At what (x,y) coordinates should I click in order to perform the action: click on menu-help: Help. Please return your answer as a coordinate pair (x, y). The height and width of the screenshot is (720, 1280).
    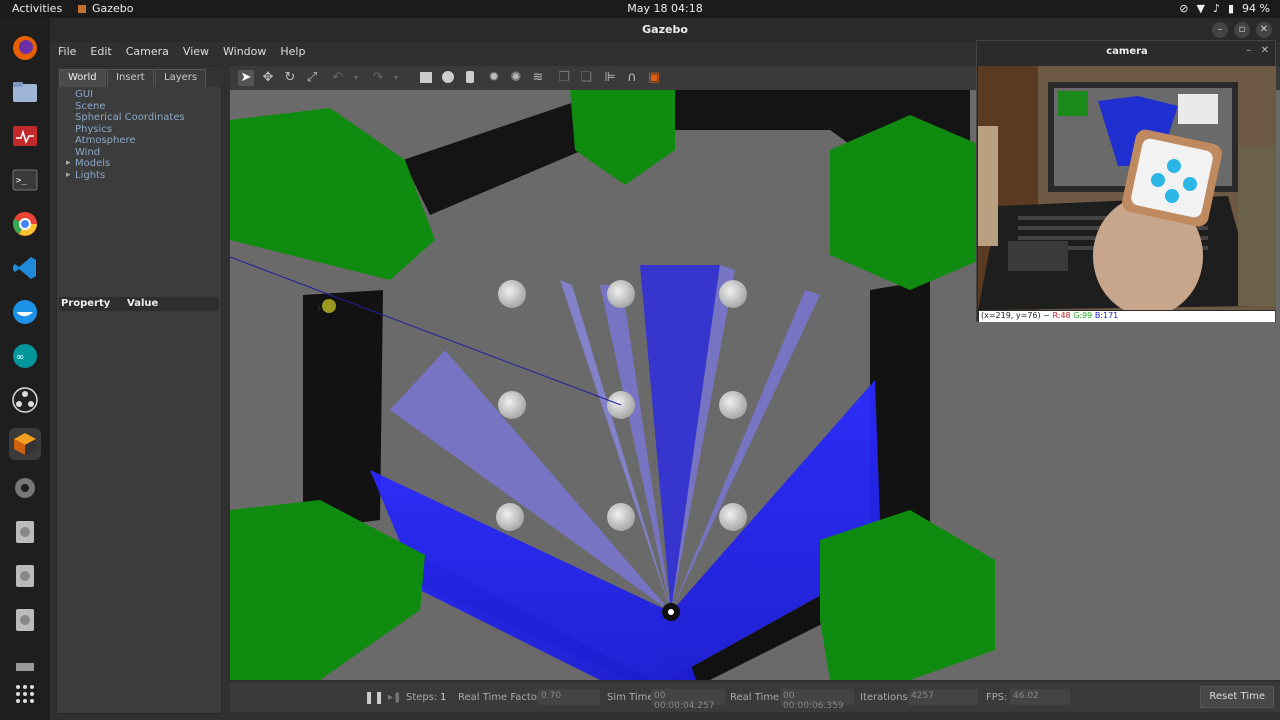
    Looking at the image, I should click on (291, 50).